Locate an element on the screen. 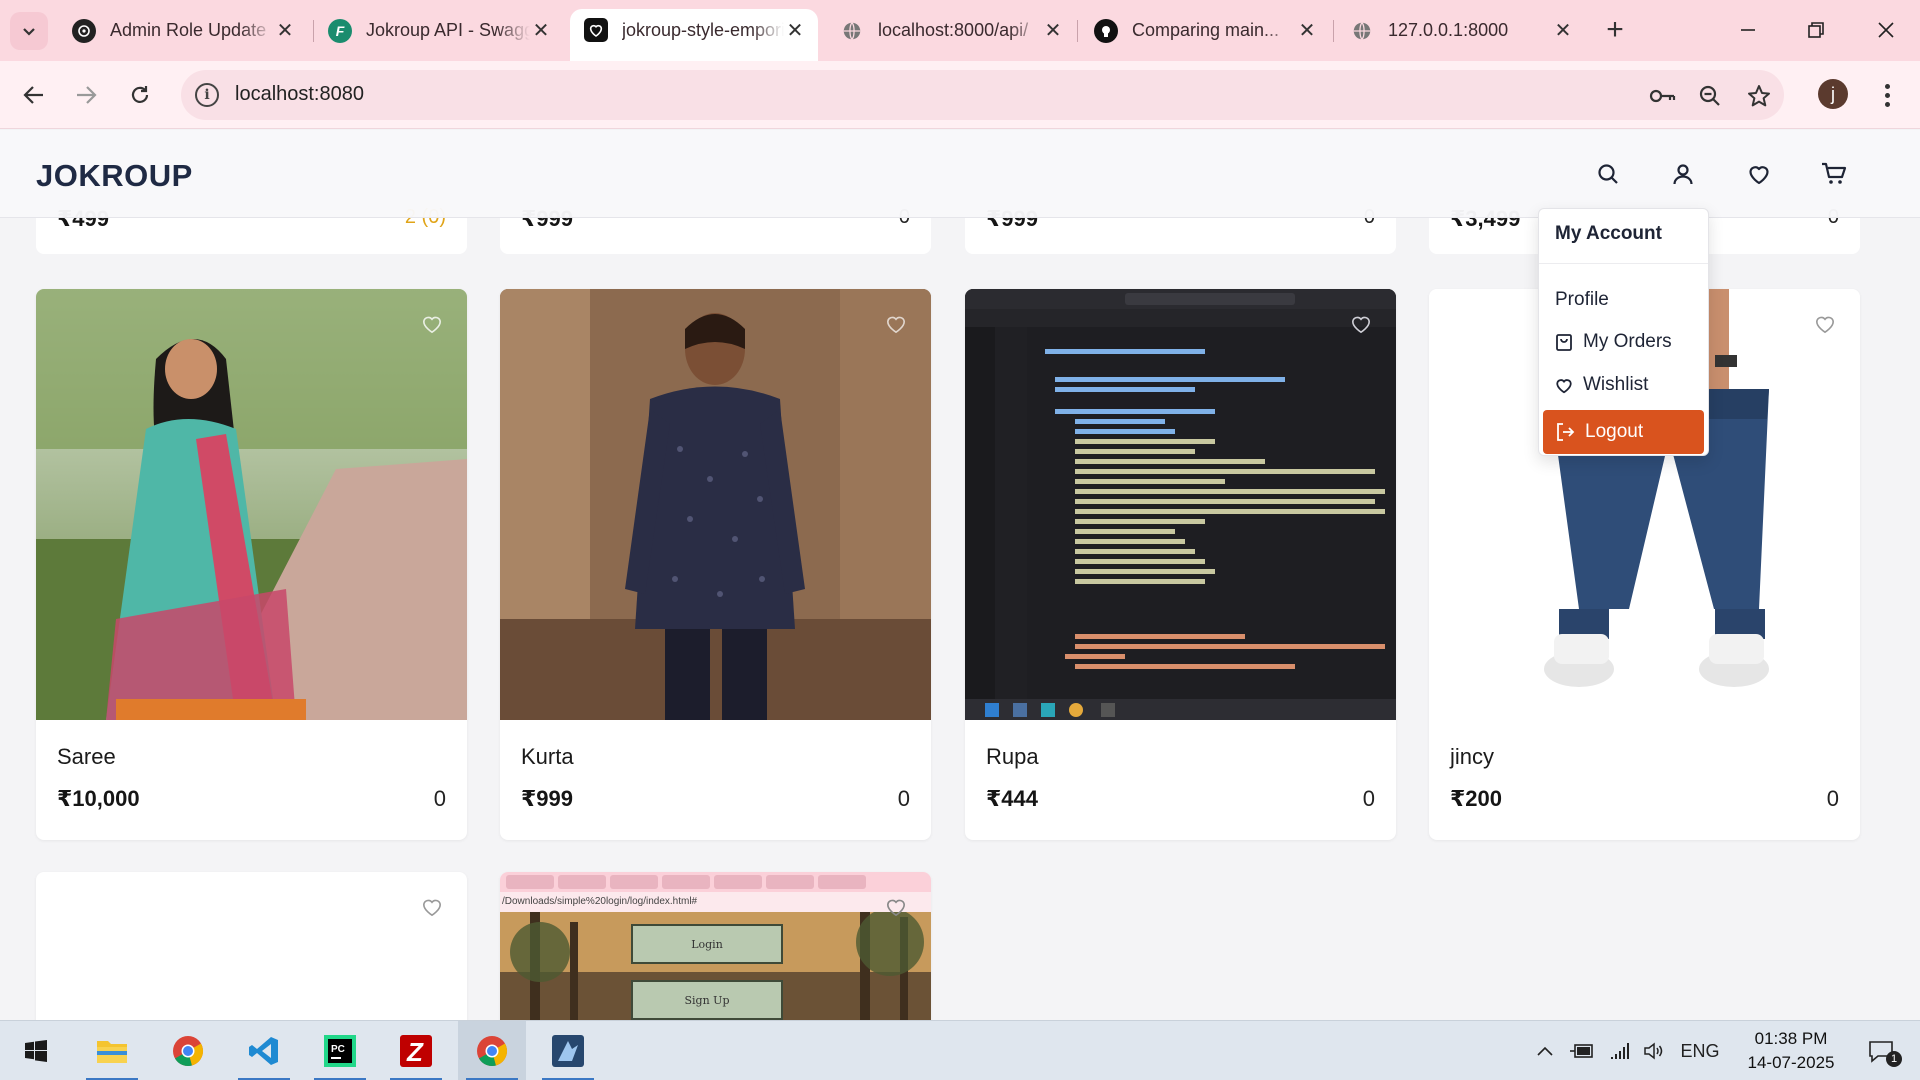 The height and width of the screenshot is (1080, 1920). product-price: ₹200 is located at coordinates (1476, 798).